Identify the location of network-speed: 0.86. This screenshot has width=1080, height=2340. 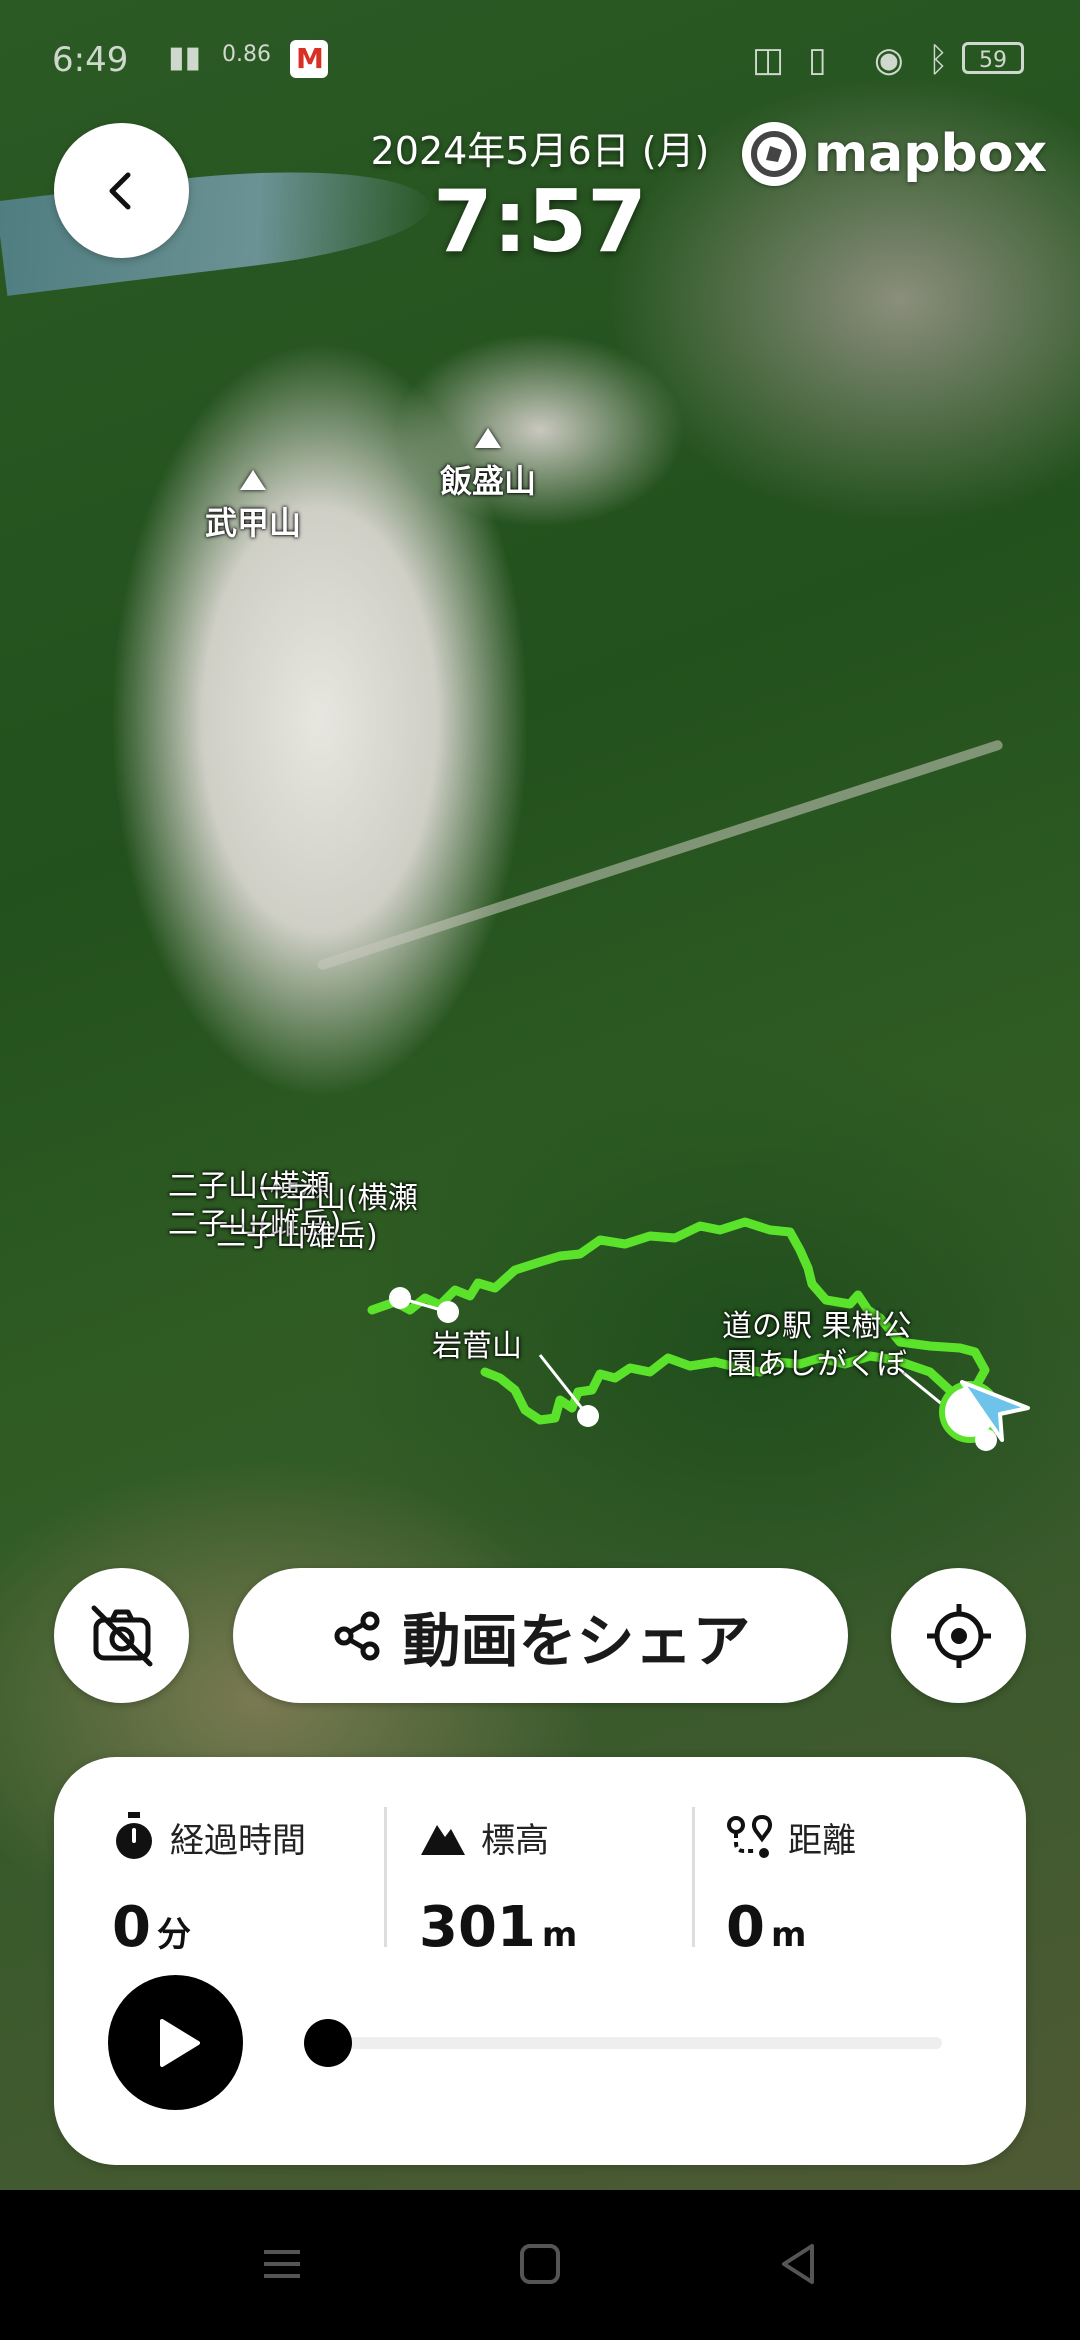
(246, 54).